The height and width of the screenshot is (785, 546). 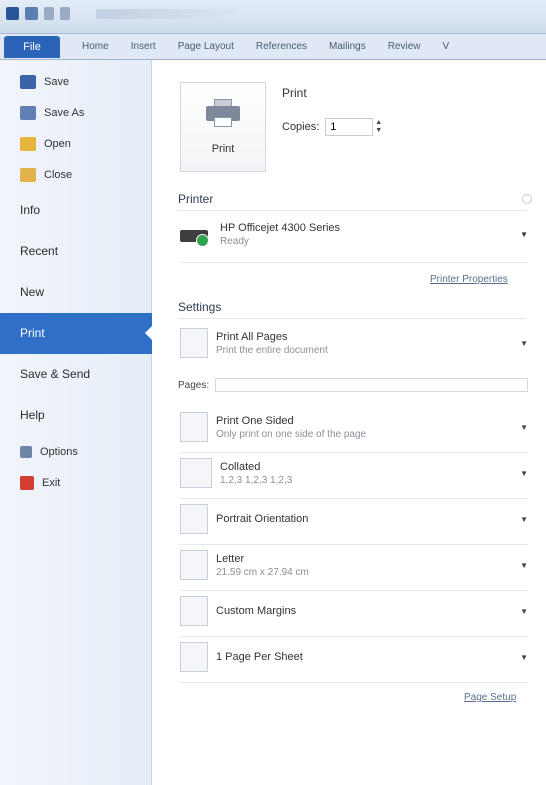 What do you see at coordinates (75, 251) in the screenshot?
I see `nav-recent: Recent` at bounding box center [75, 251].